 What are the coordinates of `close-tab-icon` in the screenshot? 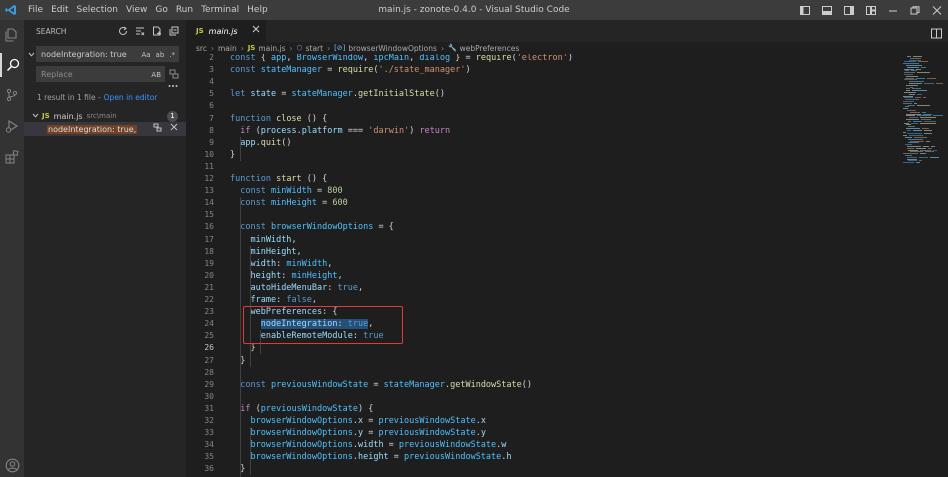 It's located at (256, 30).